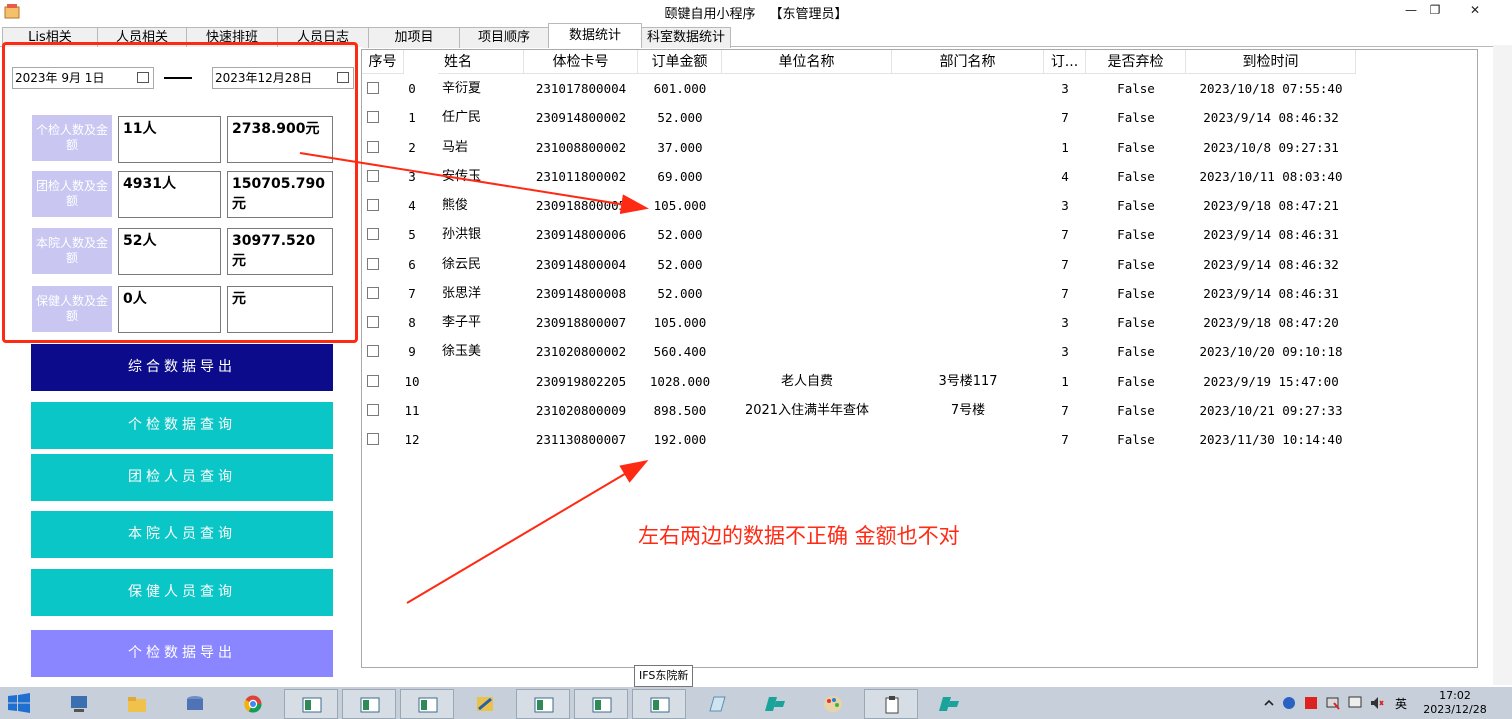  Describe the element at coordinates (1065, 235) in the screenshot. I see `cell-order-count: 7` at that location.